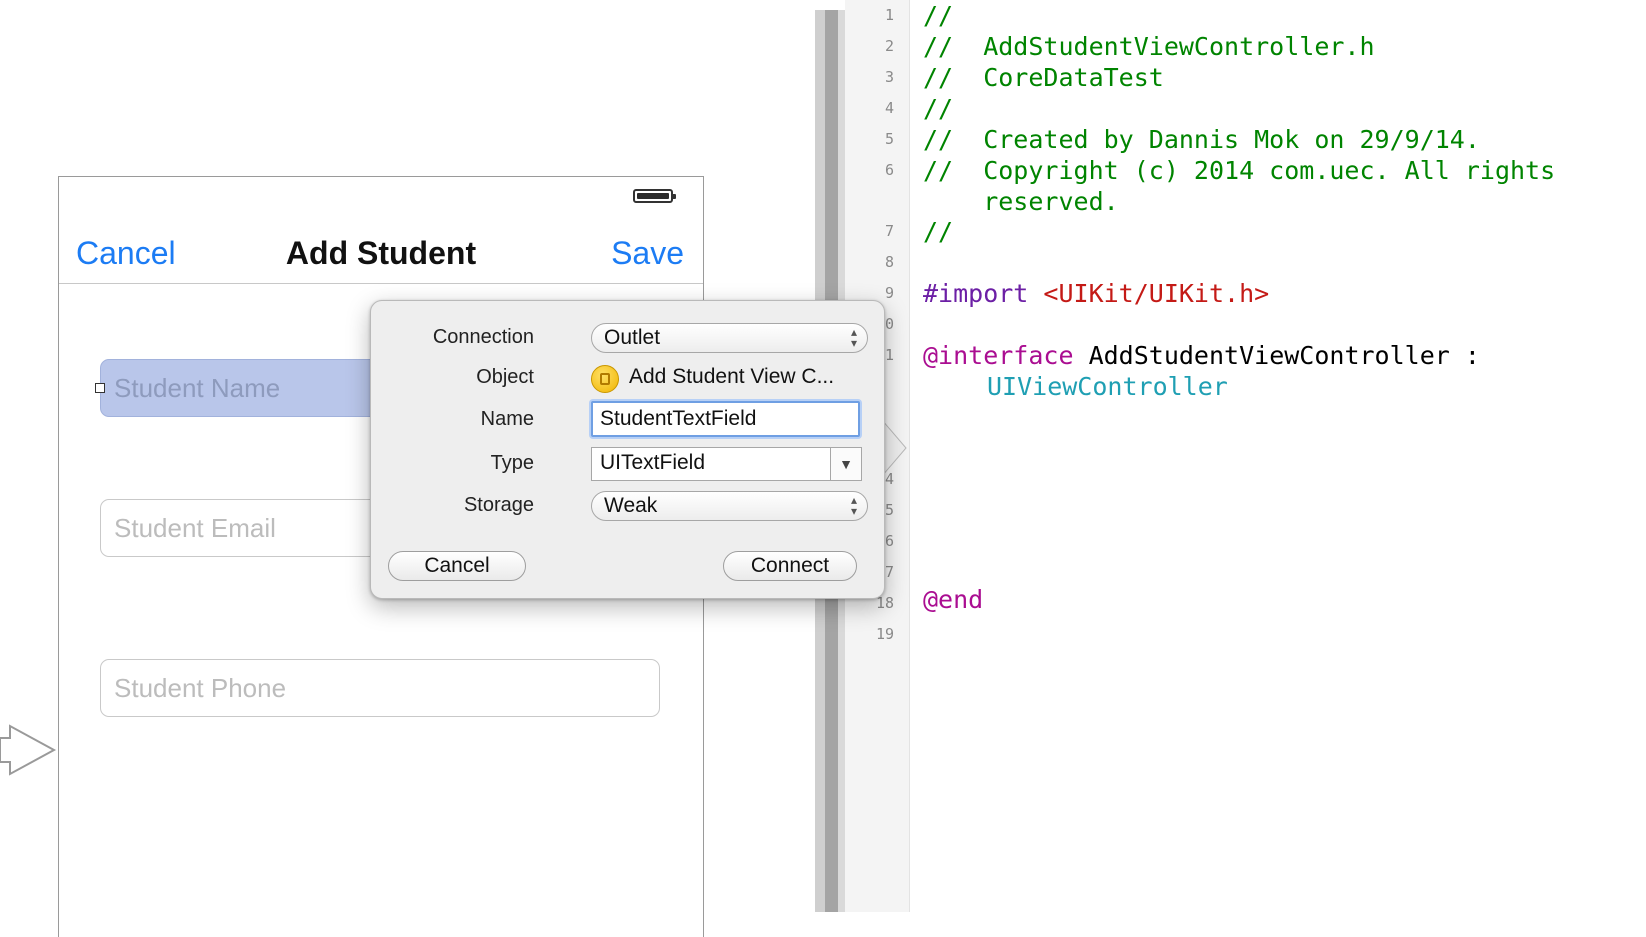 Image resolution: width=1646 pixels, height=937 pixels. Describe the element at coordinates (457, 566) in the screenshot. I see `cancel-button: Cancel` at that location.